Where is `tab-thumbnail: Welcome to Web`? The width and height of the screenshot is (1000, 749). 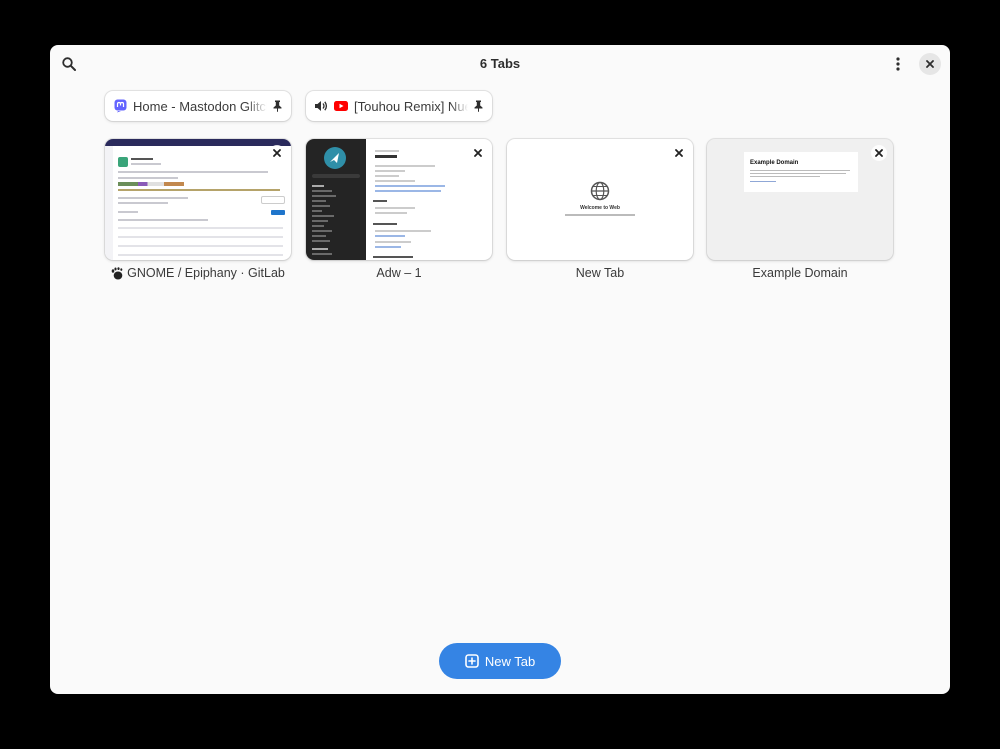 tab-thumbnail: Welcome to Web is located at coordinates (600, 199).